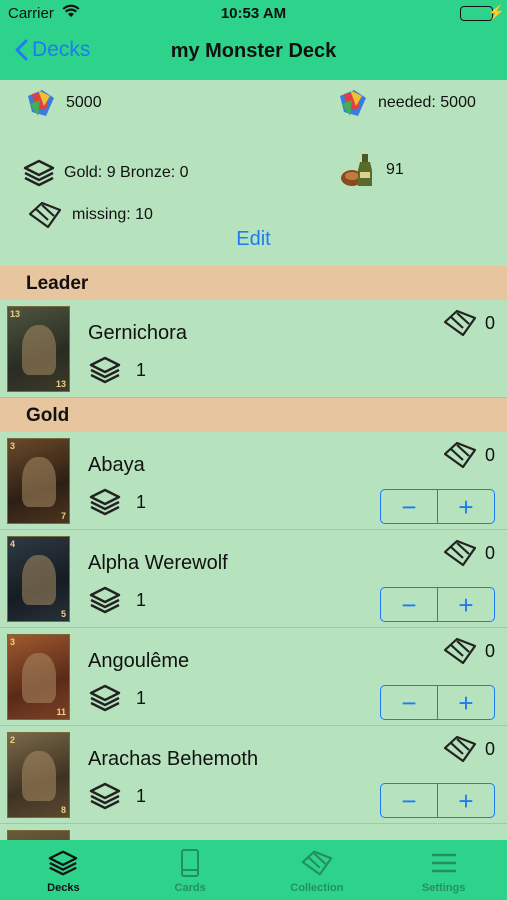 The height and width of the screenshot is (900, 507). Describe the element at coordinates (395, 169) in the screenshot. I see `provisions-value: 91` at that location.